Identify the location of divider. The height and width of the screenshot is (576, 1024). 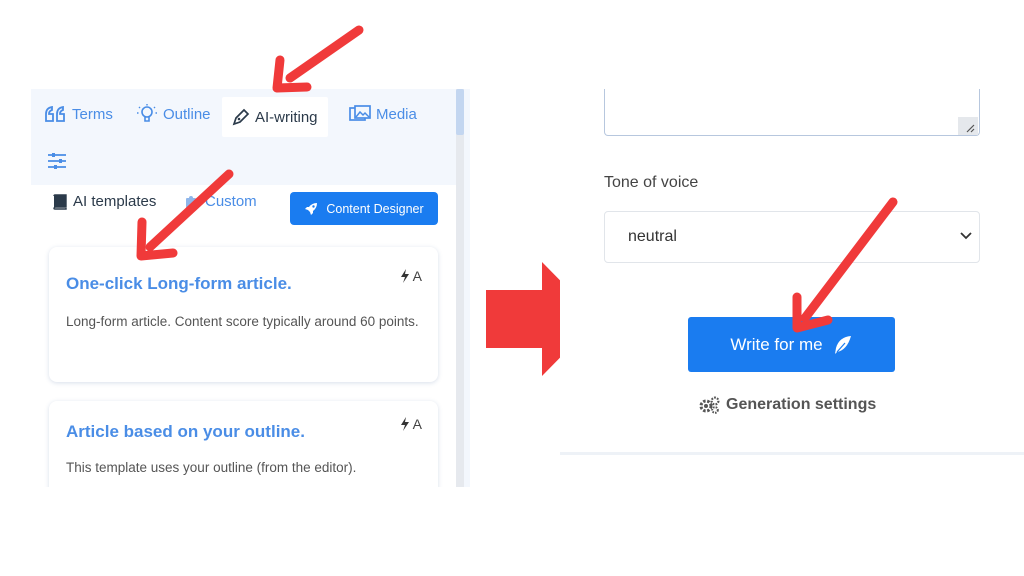
(792, 453).